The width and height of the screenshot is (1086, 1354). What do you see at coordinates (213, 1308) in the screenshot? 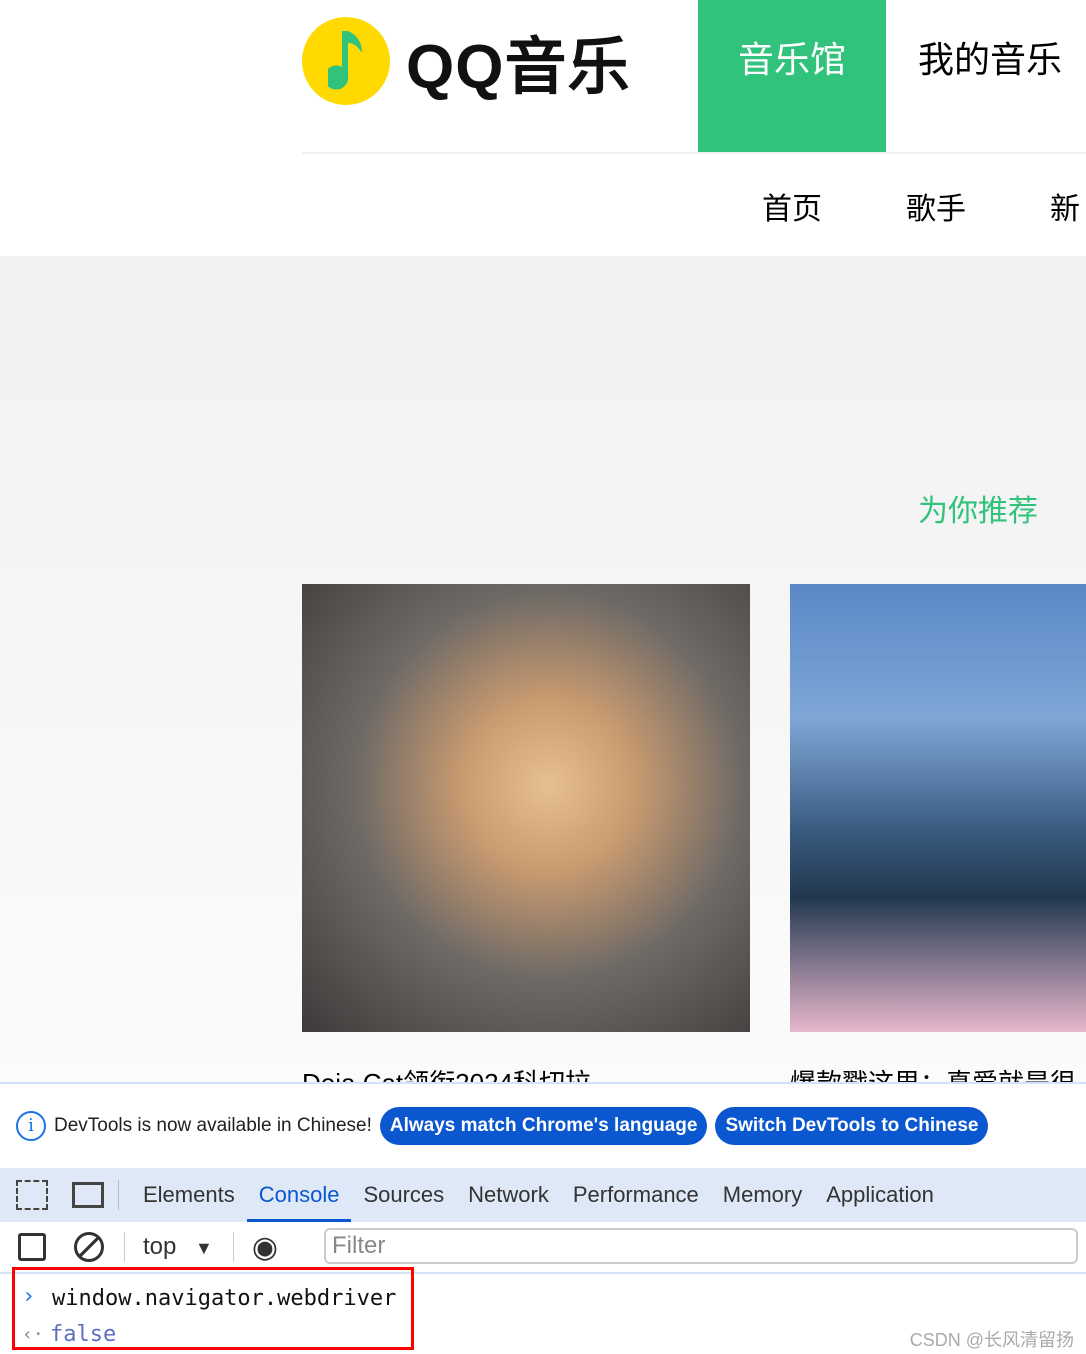
I see `highlight-box` at bounding box center [213, 1308].